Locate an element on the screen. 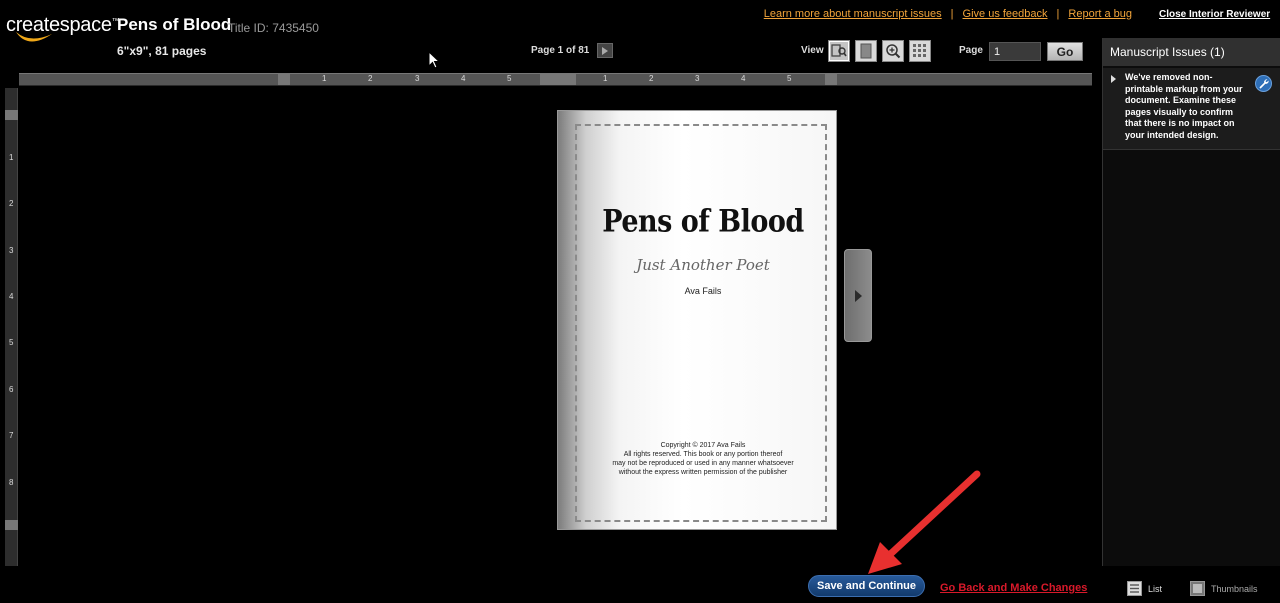  zoom-in-view-button is located at coordinates (893, 51).